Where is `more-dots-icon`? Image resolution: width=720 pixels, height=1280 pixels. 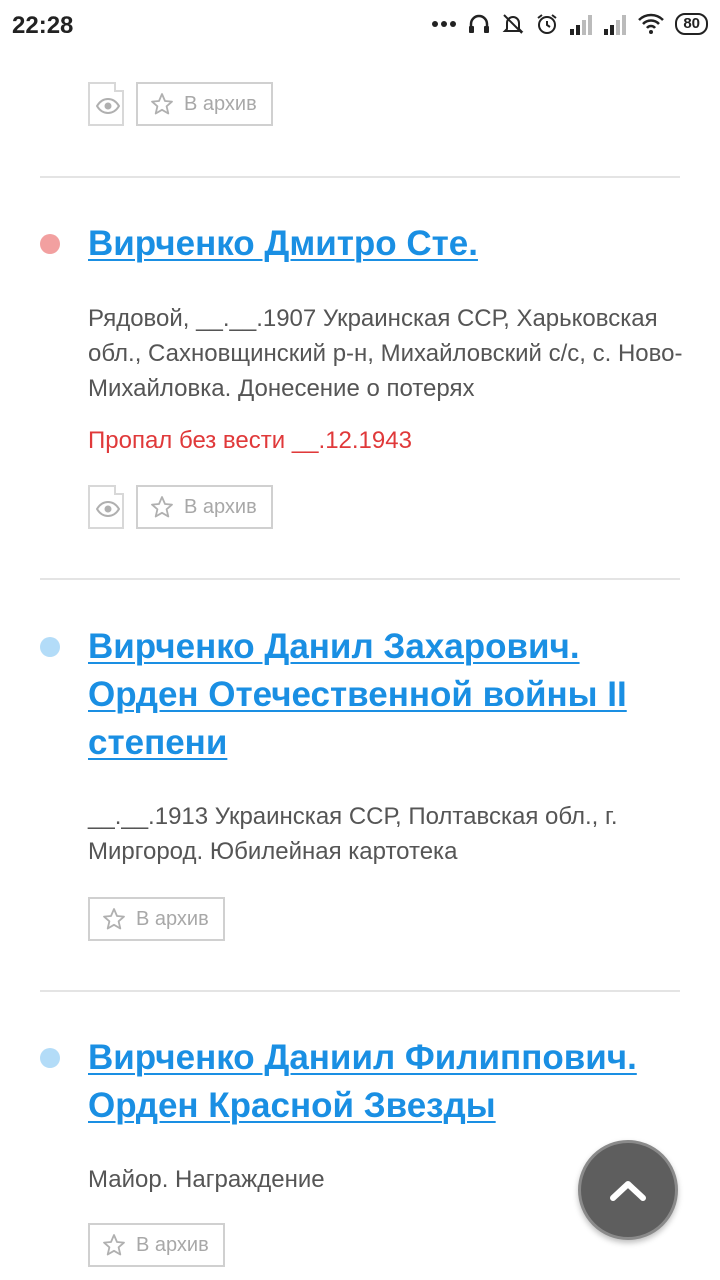
more-dots-icon is located at coordinates (444, 24).